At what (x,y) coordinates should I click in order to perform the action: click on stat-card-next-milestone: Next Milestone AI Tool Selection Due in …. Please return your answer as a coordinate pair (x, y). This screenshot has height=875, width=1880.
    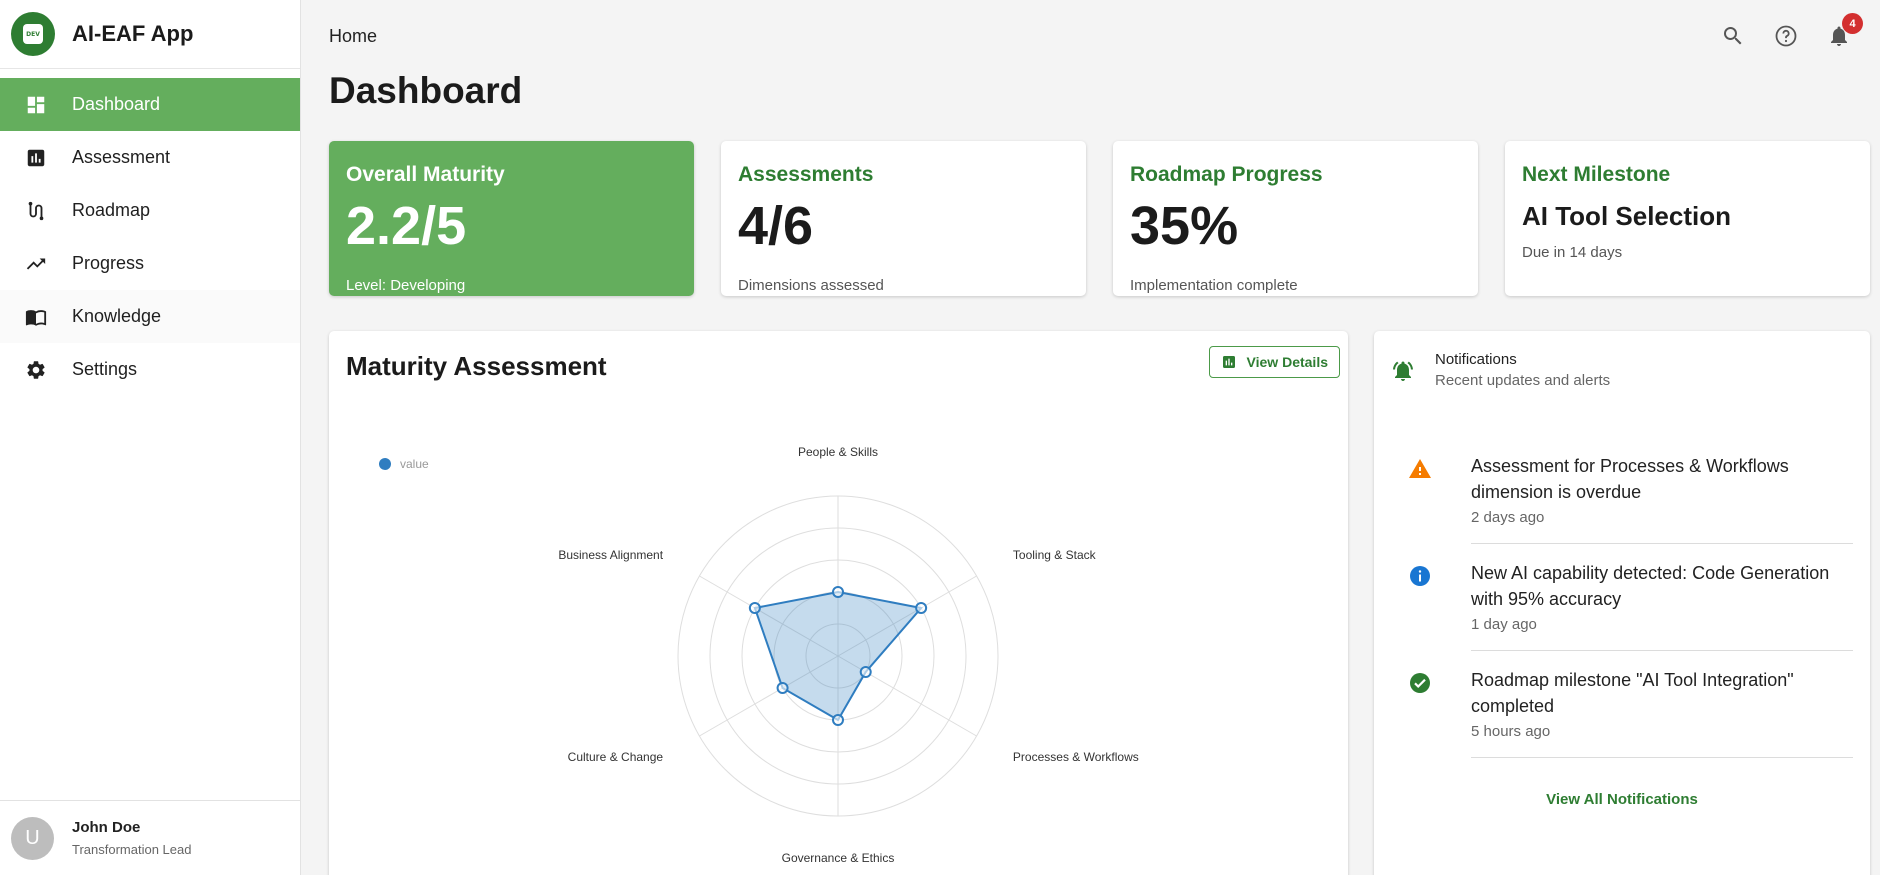
    Looking at the image, I should click on (1687, 218).